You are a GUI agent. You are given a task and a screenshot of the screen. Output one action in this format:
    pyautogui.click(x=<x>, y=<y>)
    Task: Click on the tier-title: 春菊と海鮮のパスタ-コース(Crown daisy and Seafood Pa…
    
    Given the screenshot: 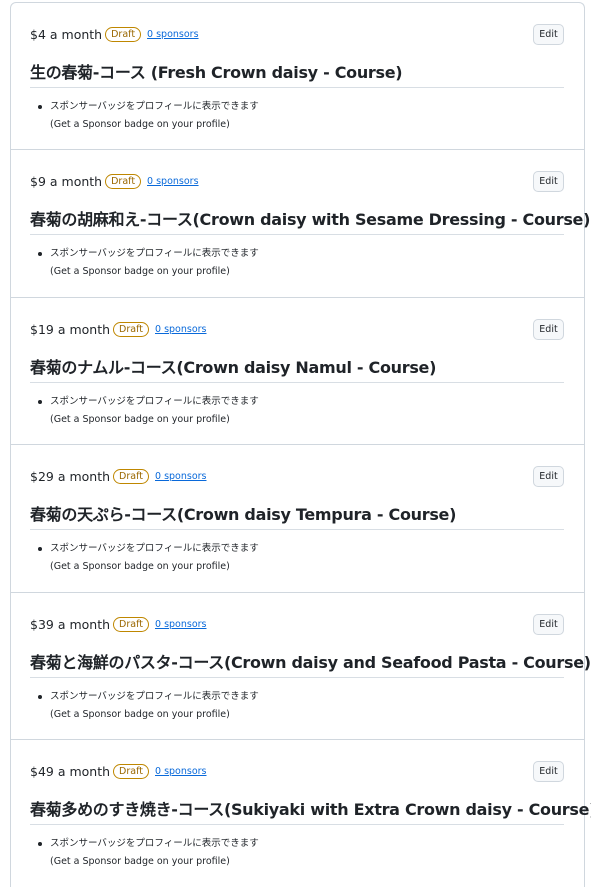 What is the action you would take?
    pyautogui.click(x=310, y=663)
    